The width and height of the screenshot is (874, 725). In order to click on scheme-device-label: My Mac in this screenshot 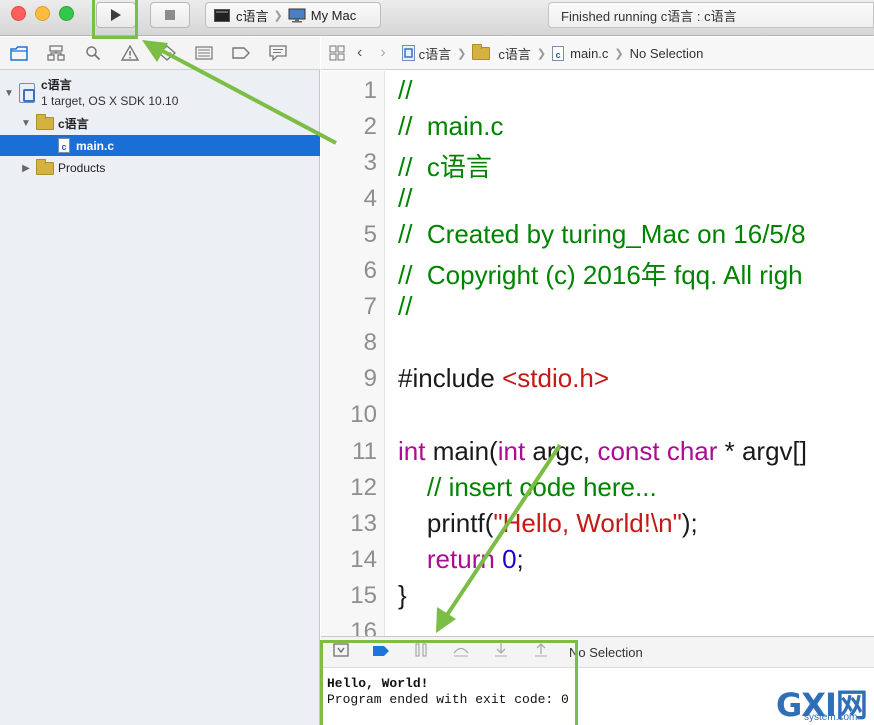, I will do `click(333, 15)`.